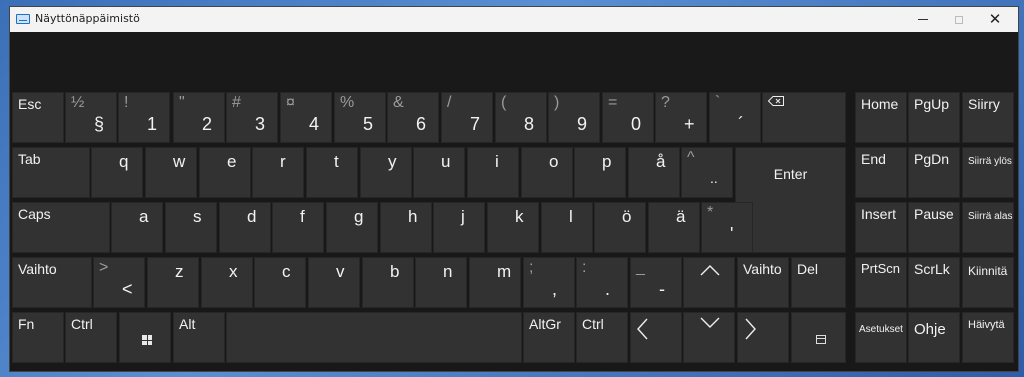 This screenshot has width=1024, height=377. I want to click on key-ctrl-right: Ctrl, so click(602, 337).